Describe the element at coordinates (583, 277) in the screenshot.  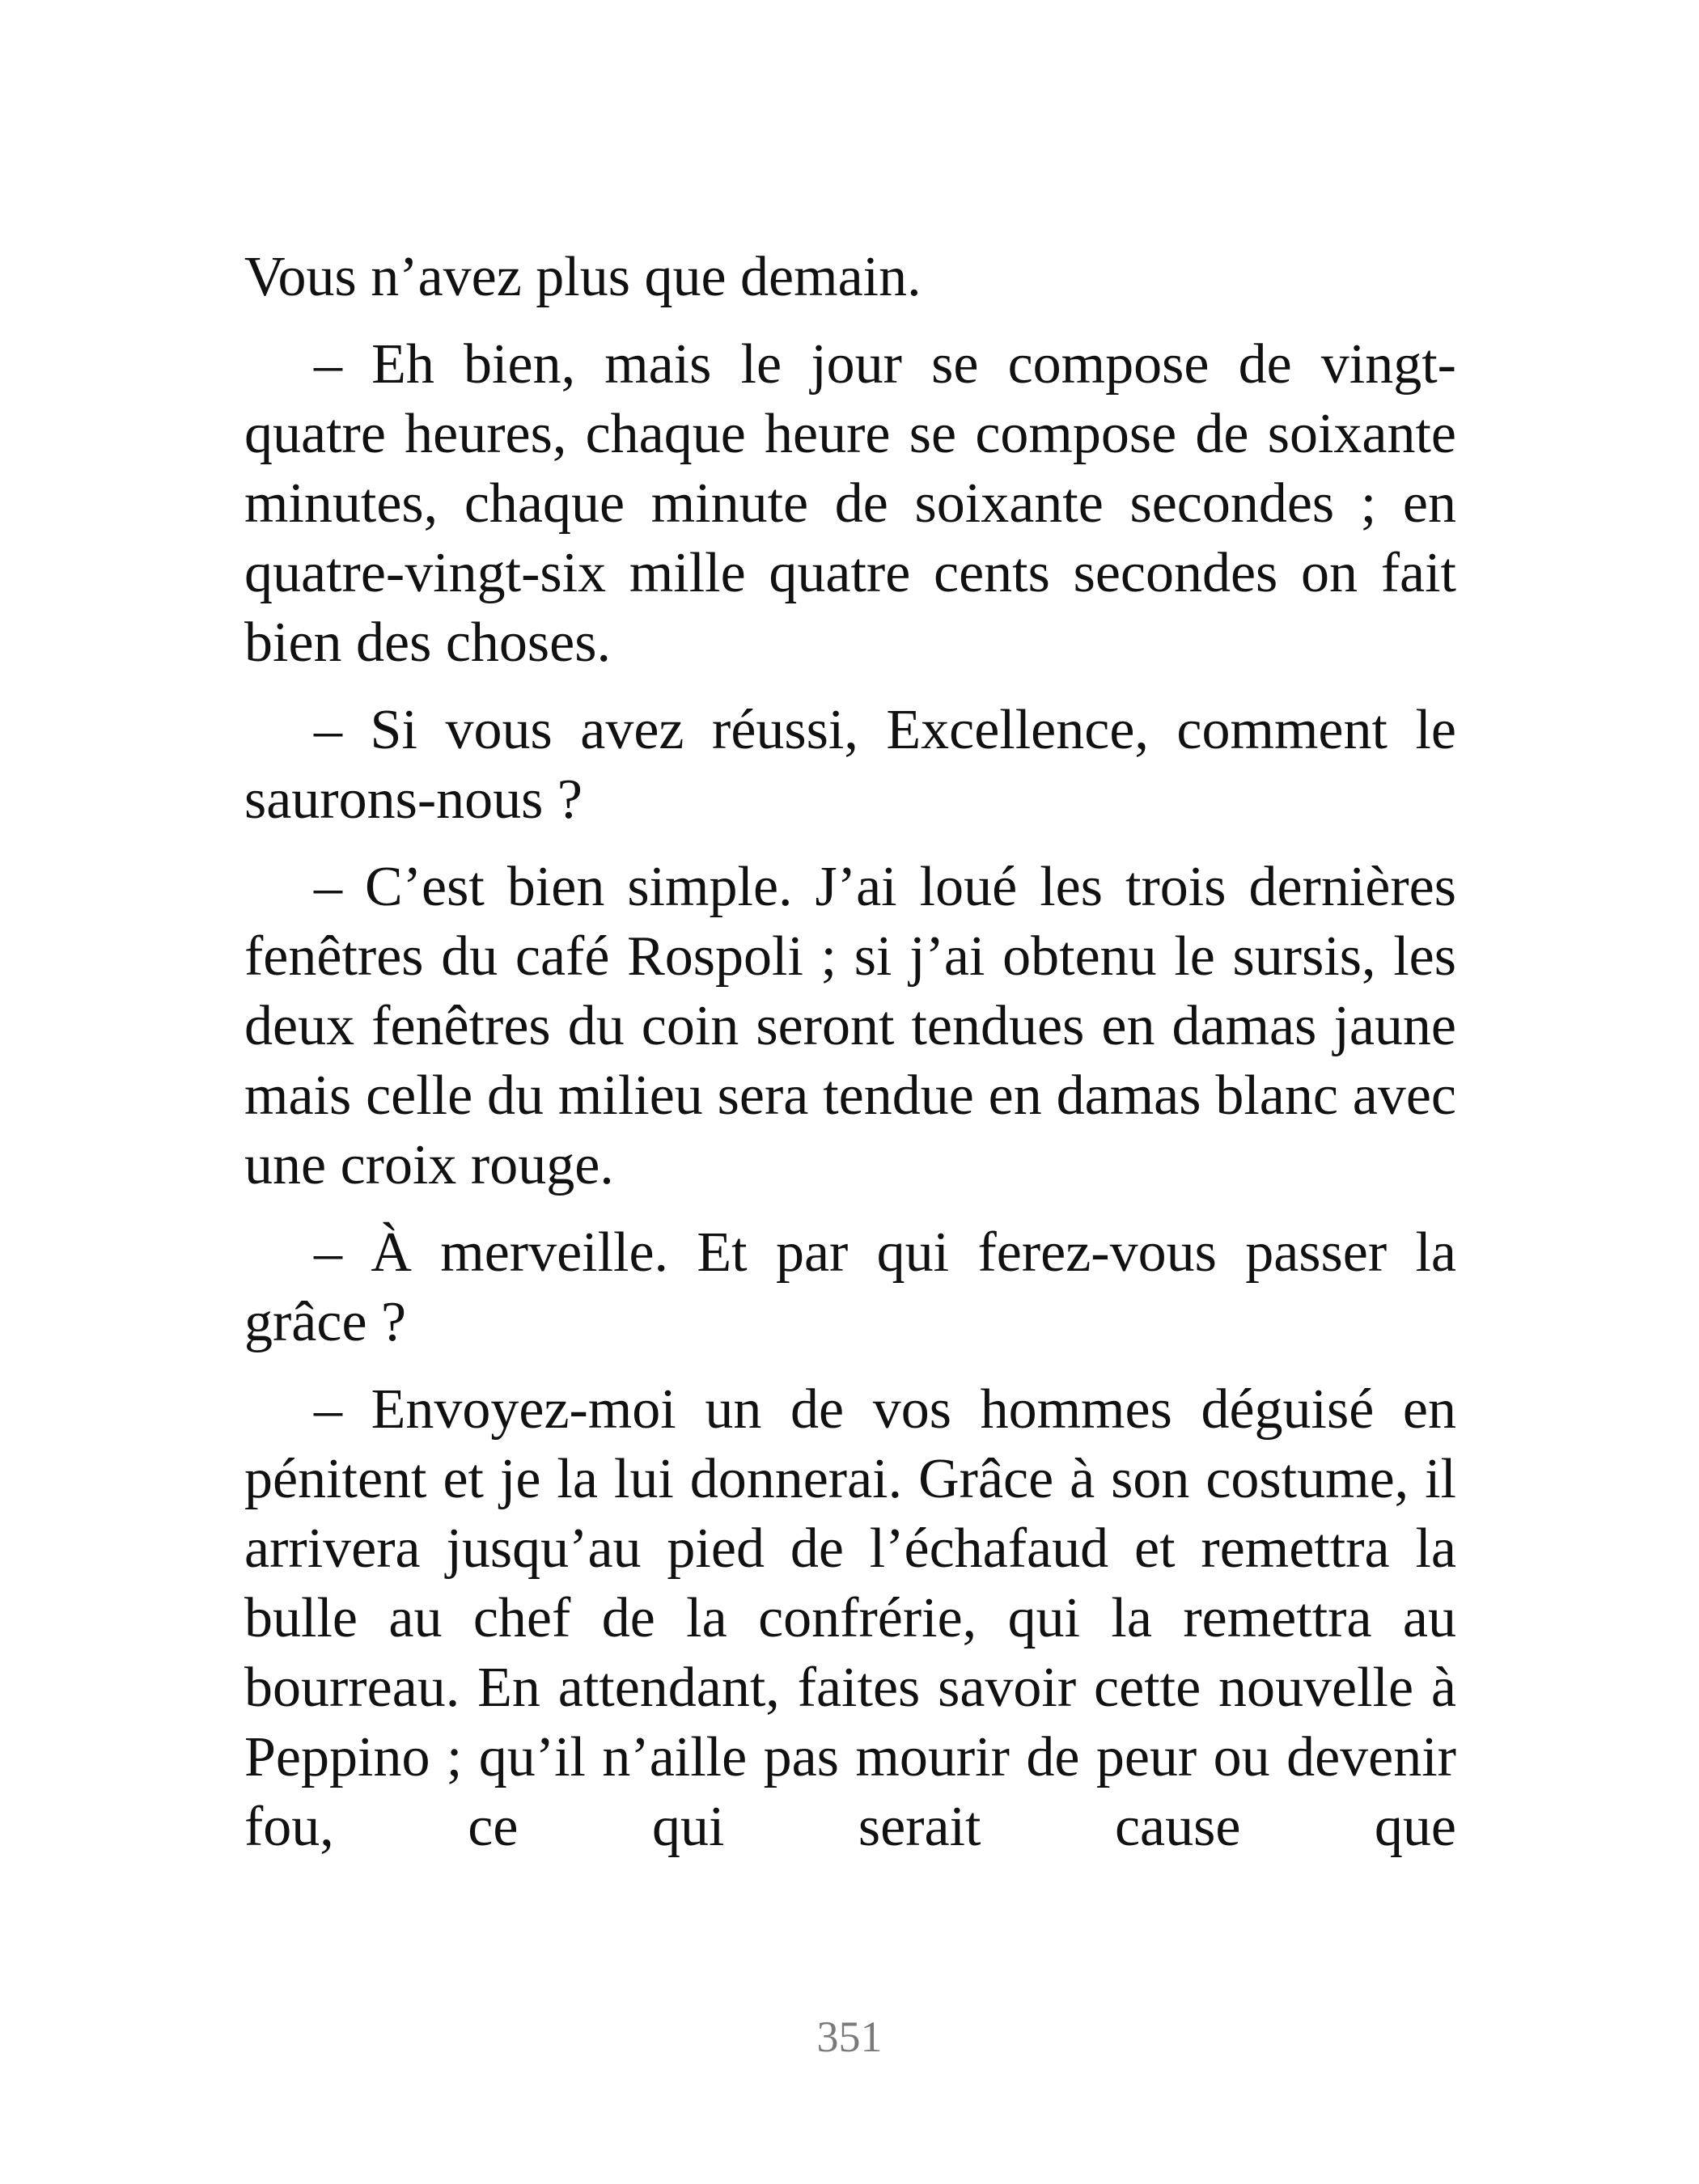
I see `paragraph-1: Vous n’avez plus que demain.` at that location.